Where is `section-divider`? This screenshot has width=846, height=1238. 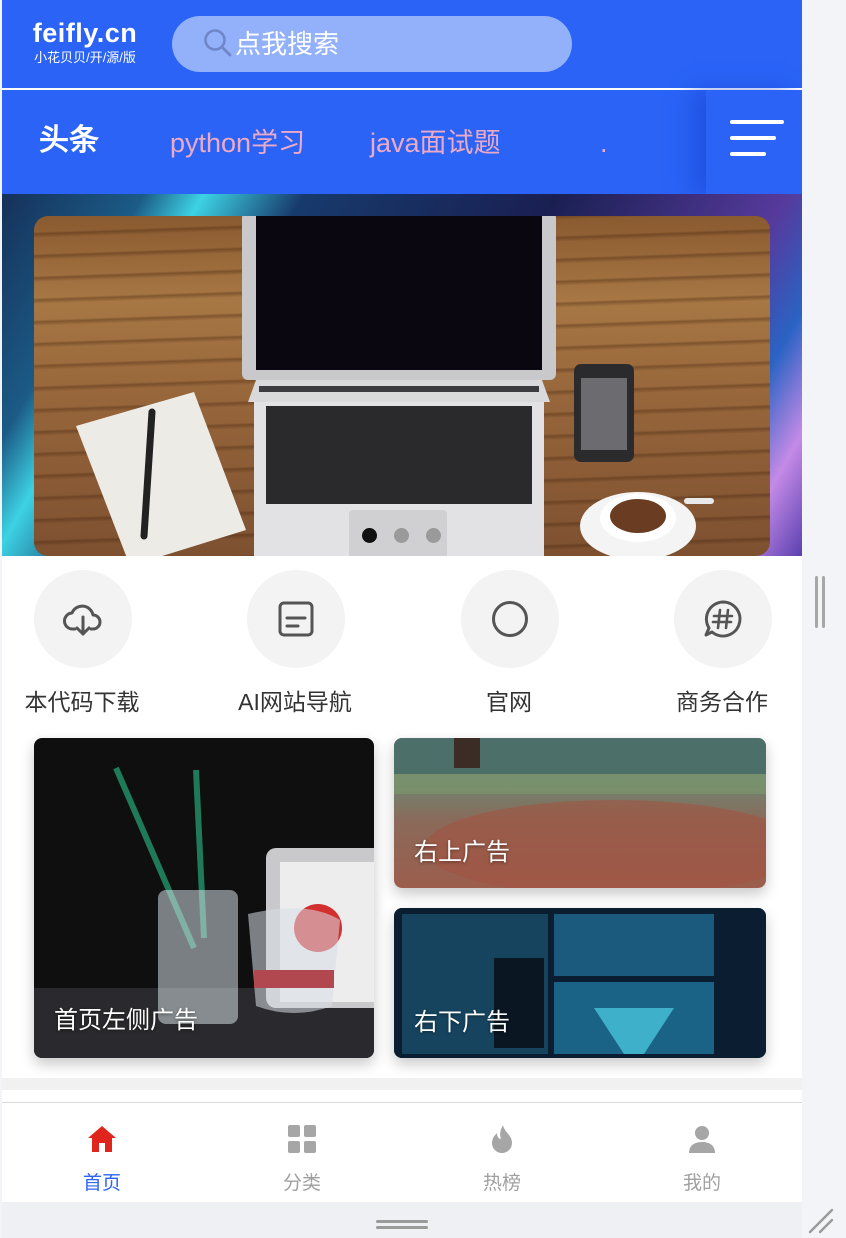 section-divider is located at coordinates (402, 1084).